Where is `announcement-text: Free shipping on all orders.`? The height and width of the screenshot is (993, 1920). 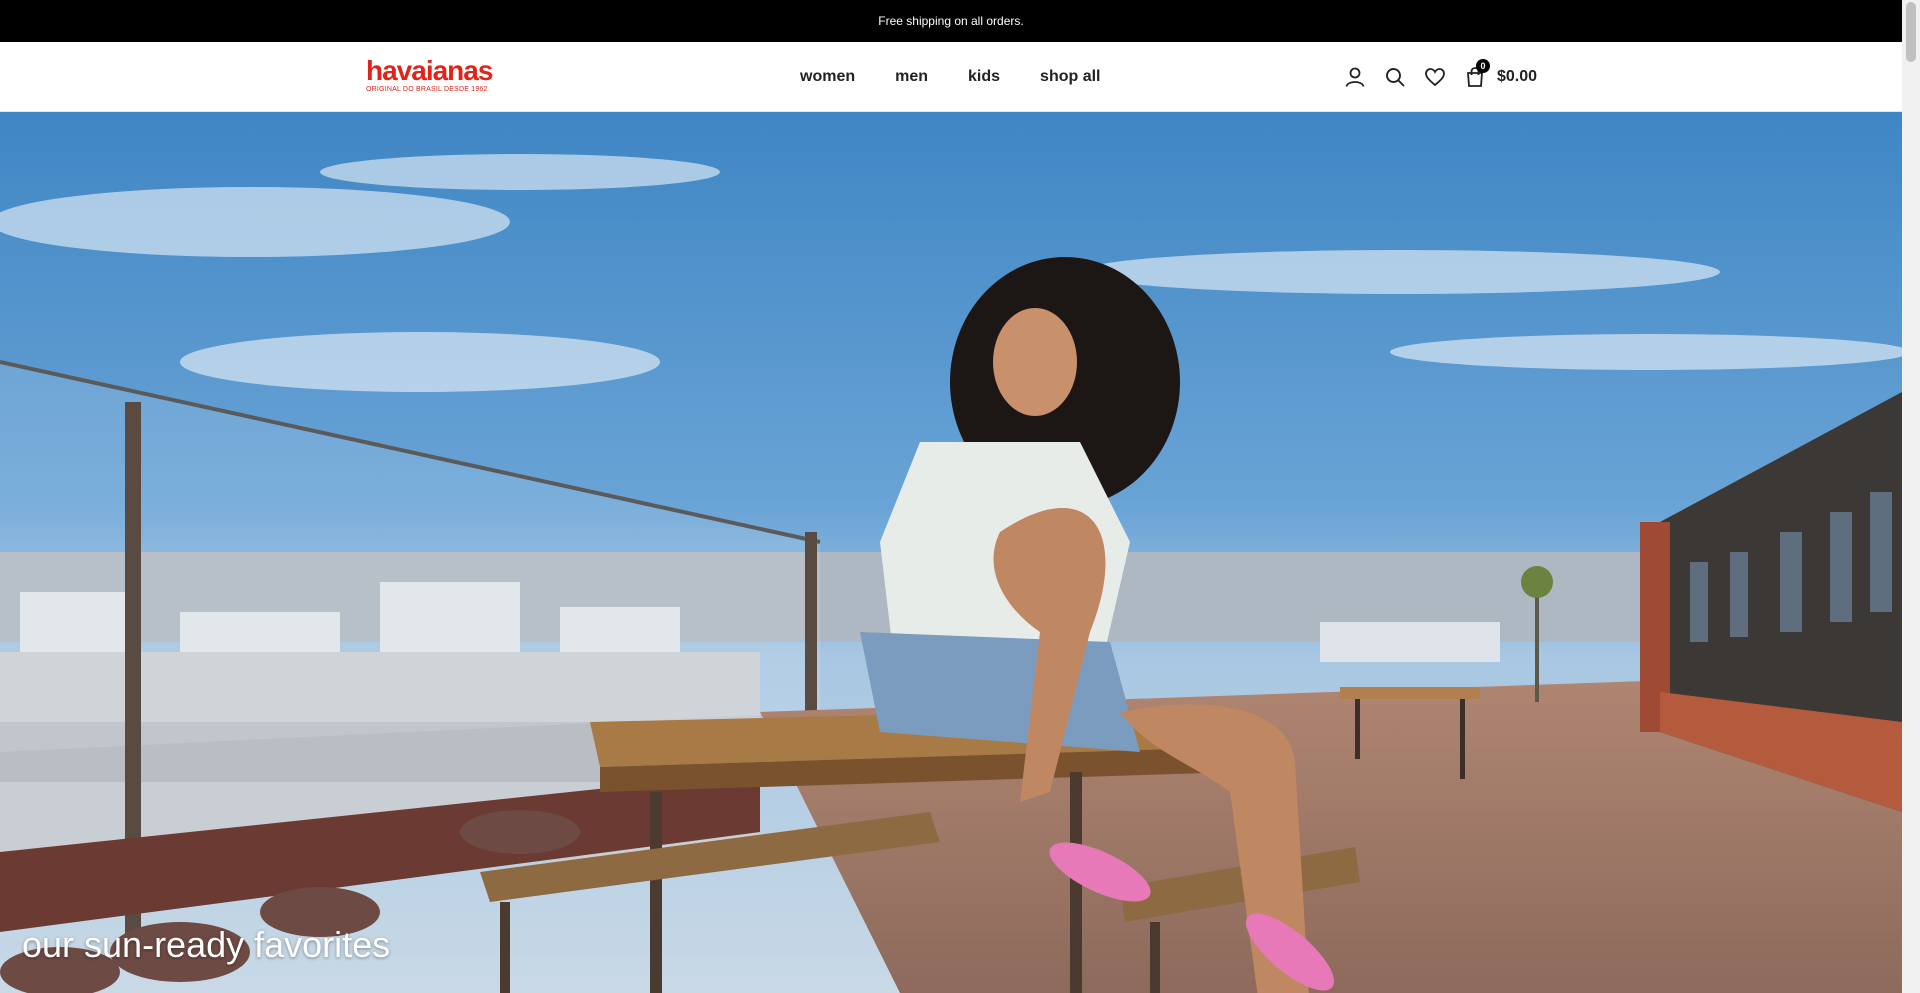
announcement-text: Free shipping on all orders. is located at coordinates (951, 21).